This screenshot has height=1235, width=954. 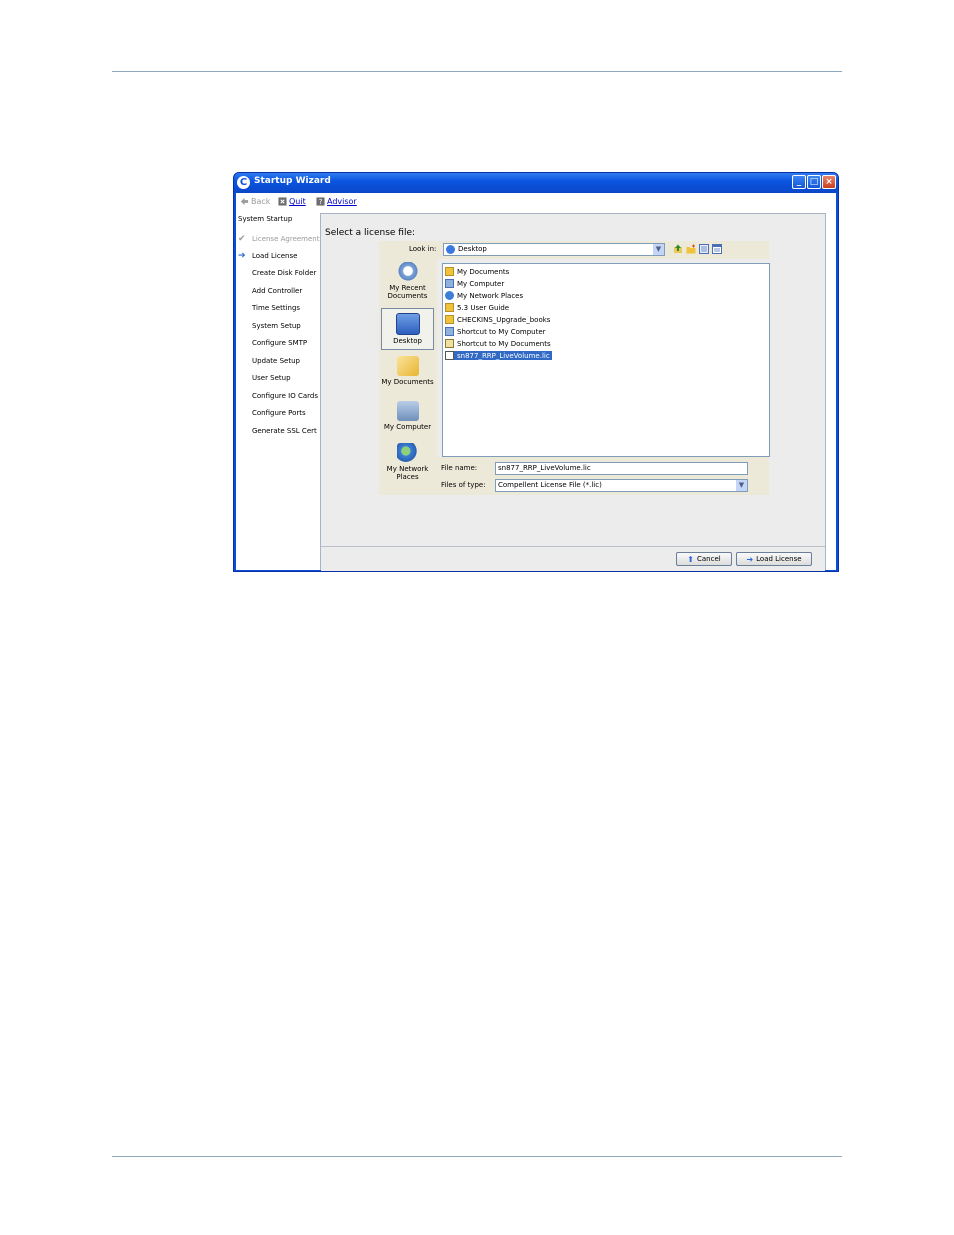 I want to click on desktop-small-icon, so click(x=450, y=249).